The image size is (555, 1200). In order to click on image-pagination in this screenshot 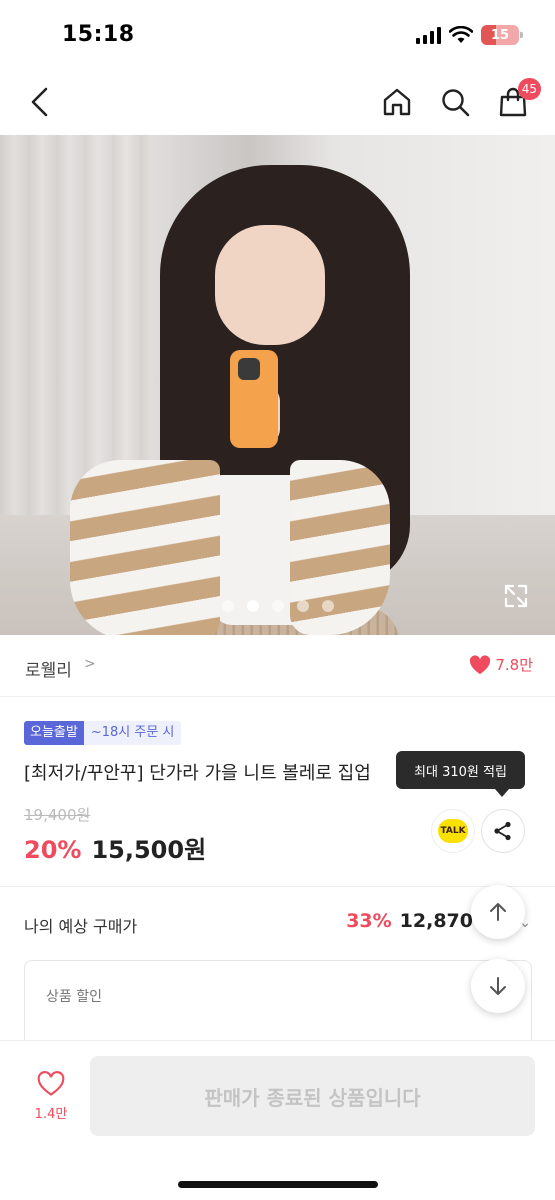, I will do `click(277, 606)`.